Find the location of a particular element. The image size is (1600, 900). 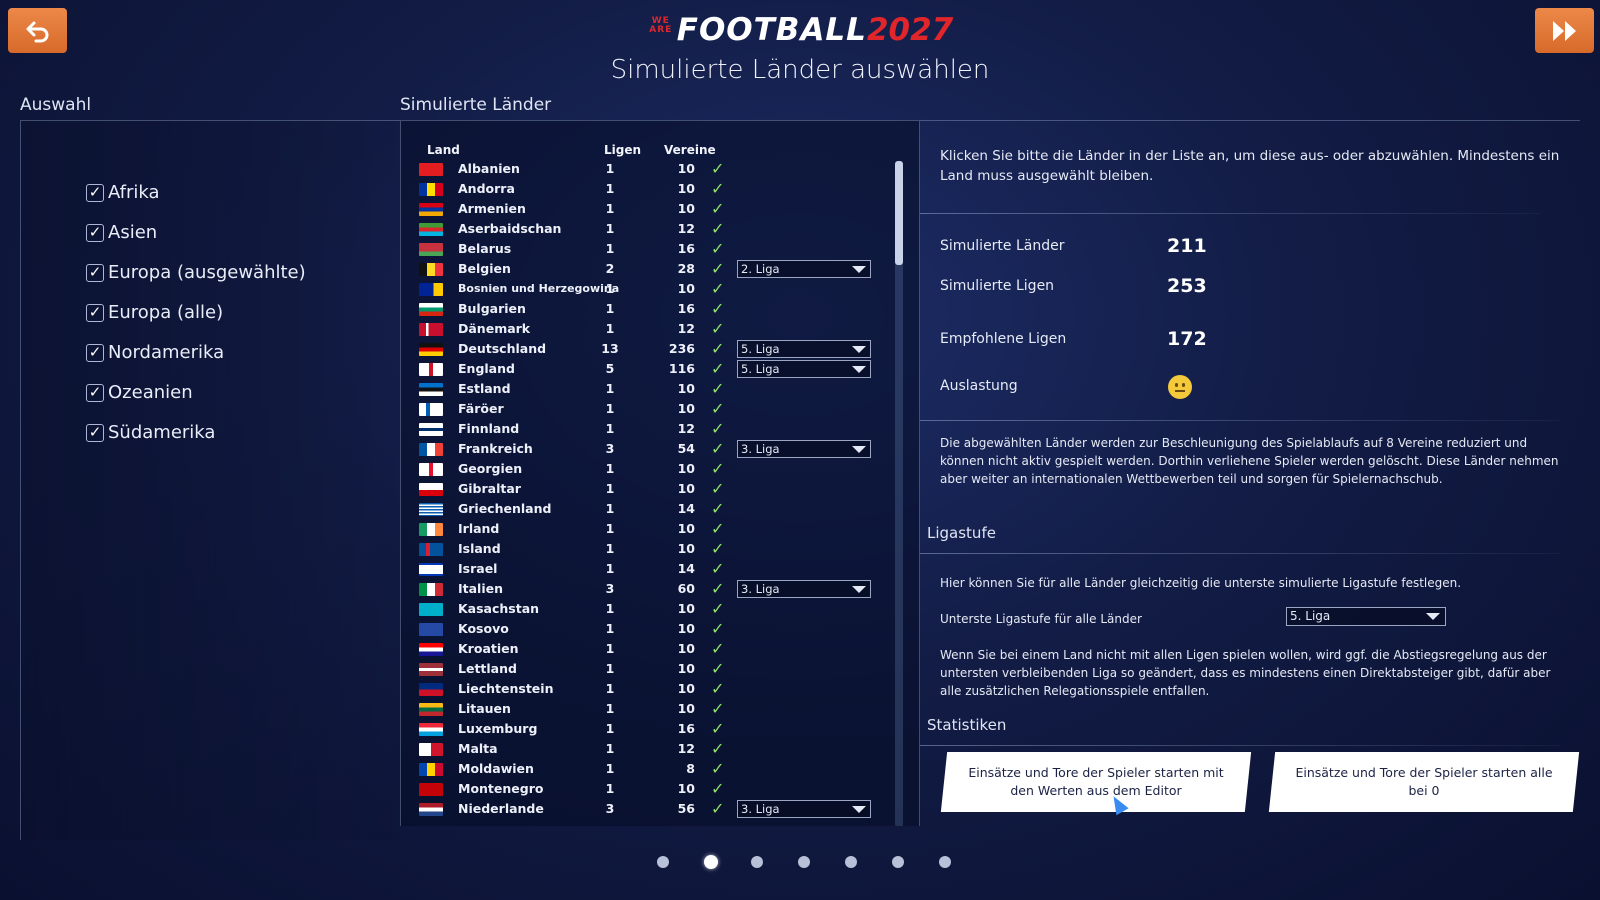

country-row: Moldawien 1 8 ✓ is located at coordinates (650, 769).